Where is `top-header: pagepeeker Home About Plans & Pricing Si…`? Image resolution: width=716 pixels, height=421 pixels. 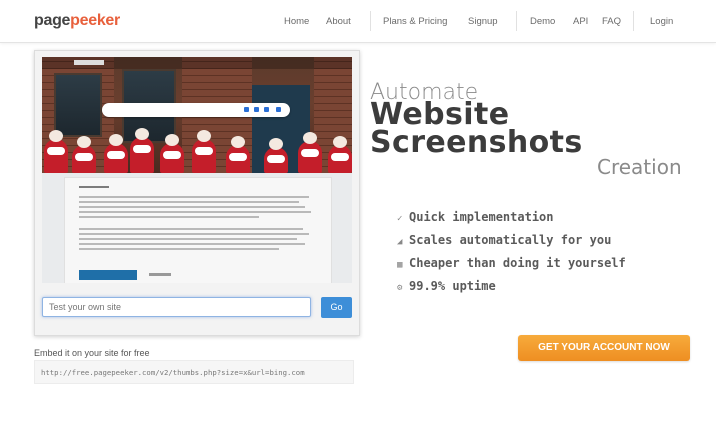
top-header: pagepeeker Home About Plans & Pricing Si… is located at coordinates (358, 21).